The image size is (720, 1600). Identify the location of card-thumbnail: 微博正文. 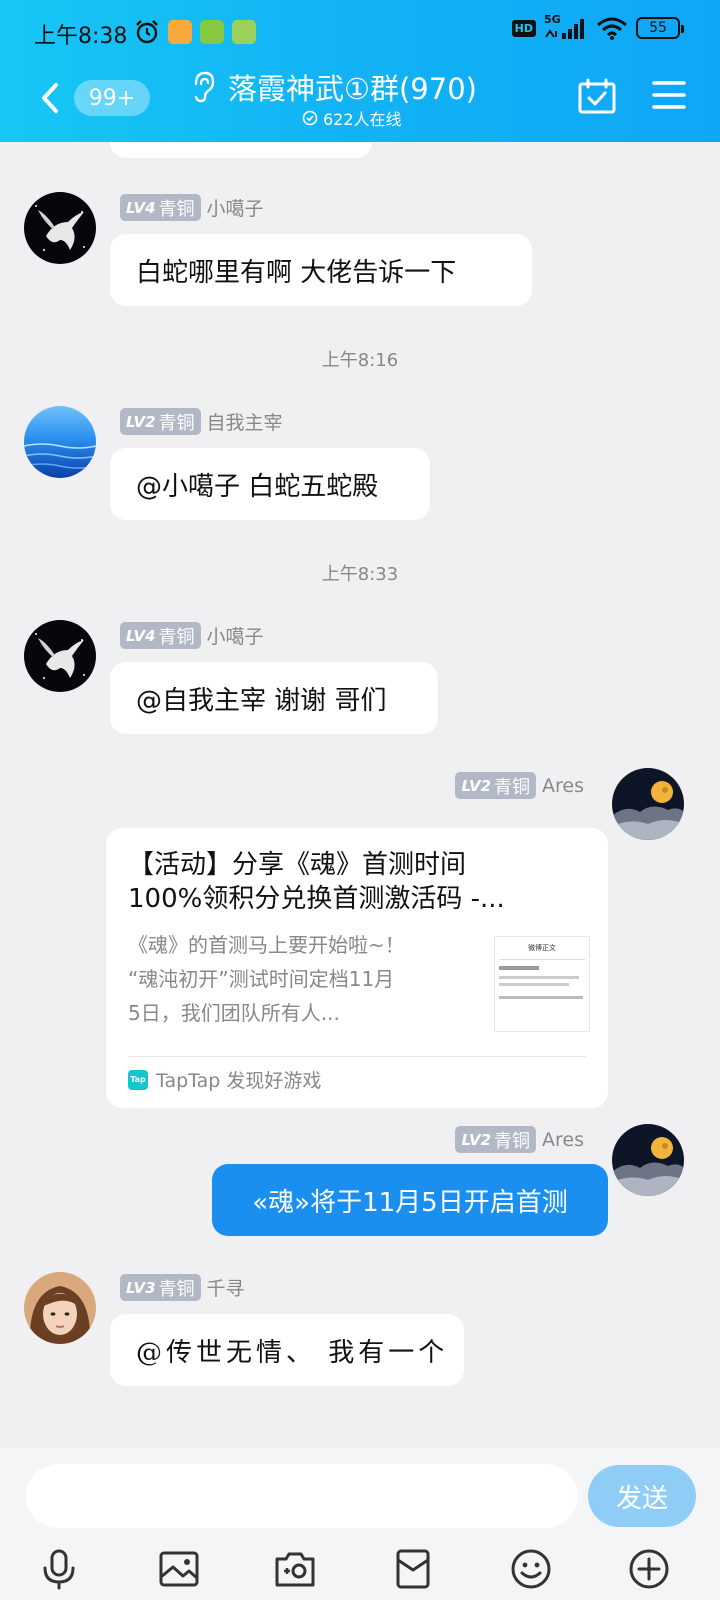
(542, 984).